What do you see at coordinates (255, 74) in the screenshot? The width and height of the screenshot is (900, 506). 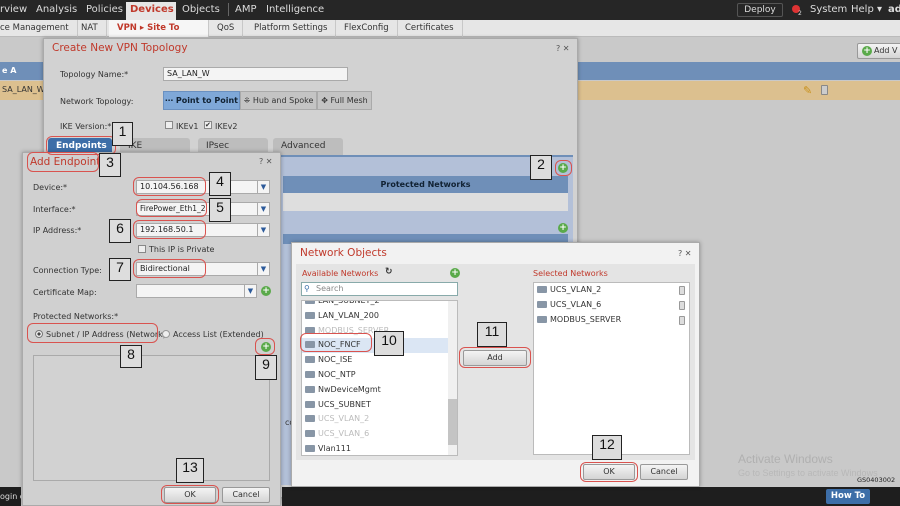 I see `topology-name-input: SA_LAN_W` at bounding box center [255, 74].